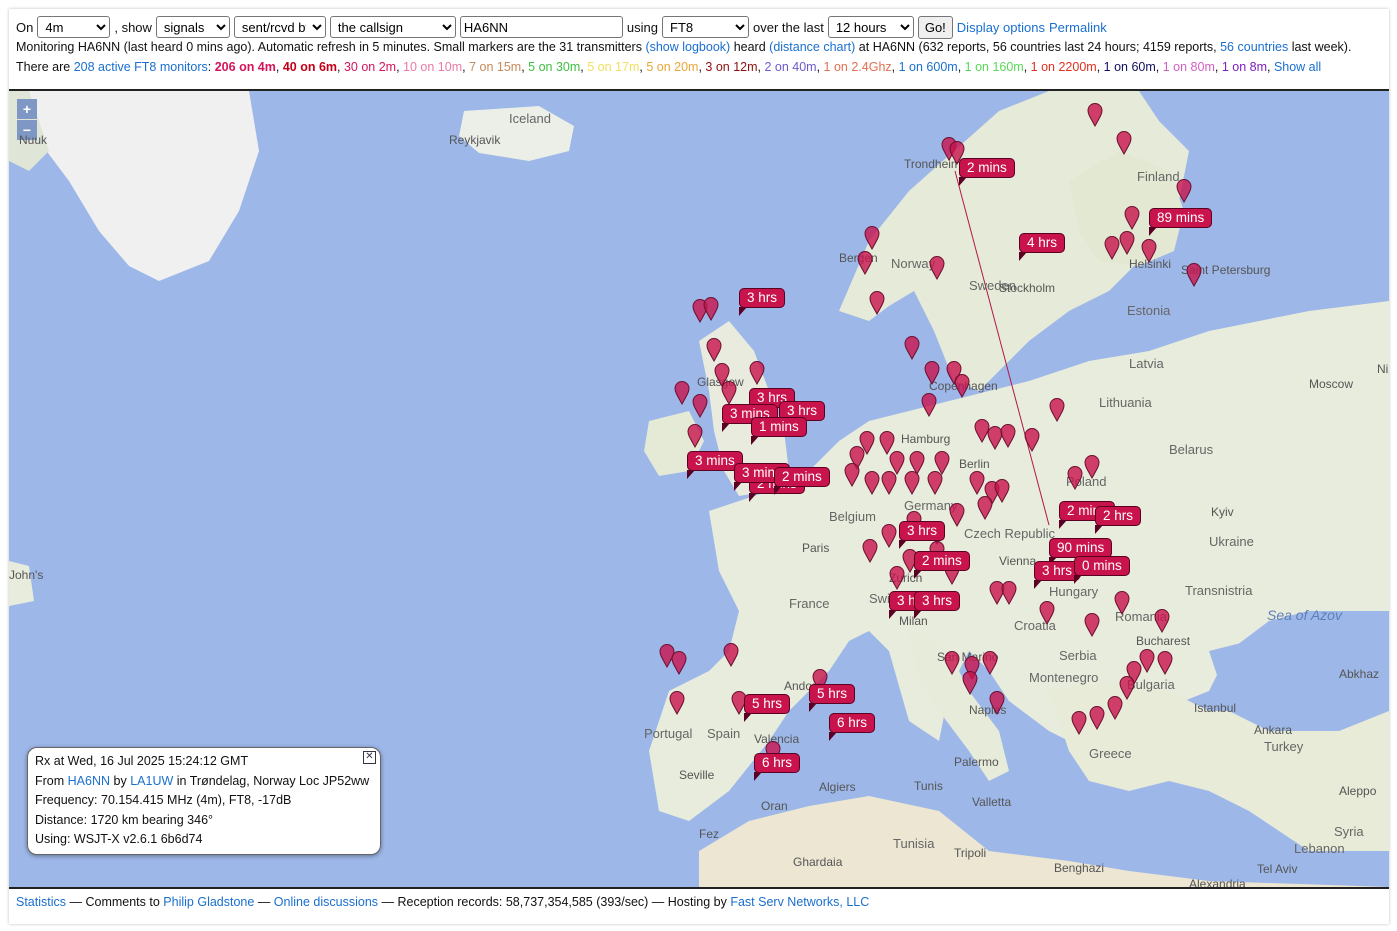 The width and height of the screenshot is (1397, 931). I want to click on band-select: 4m, so click(74, 27).